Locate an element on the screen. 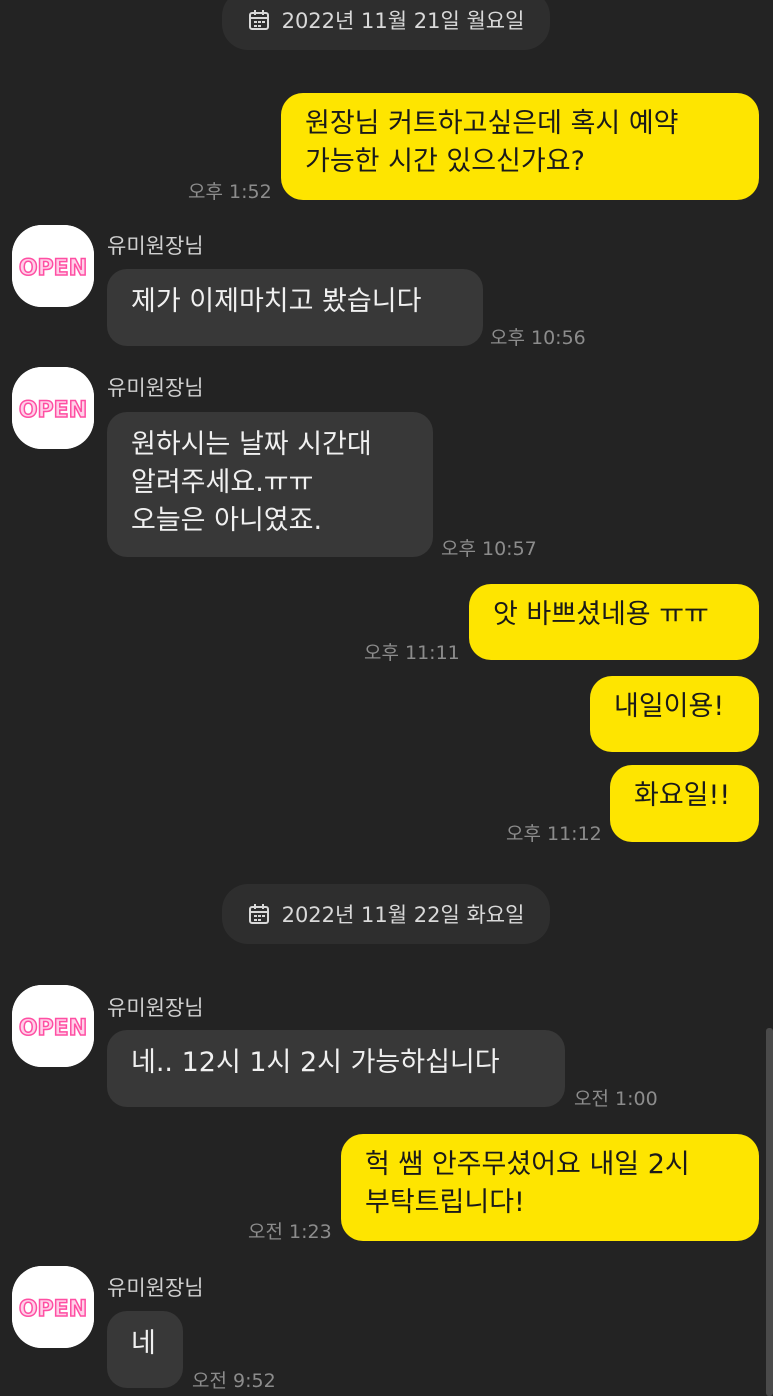 This screenshot has height=1396, width=773. message-time: 오후 10:56 is located at coordinates (538, 338).